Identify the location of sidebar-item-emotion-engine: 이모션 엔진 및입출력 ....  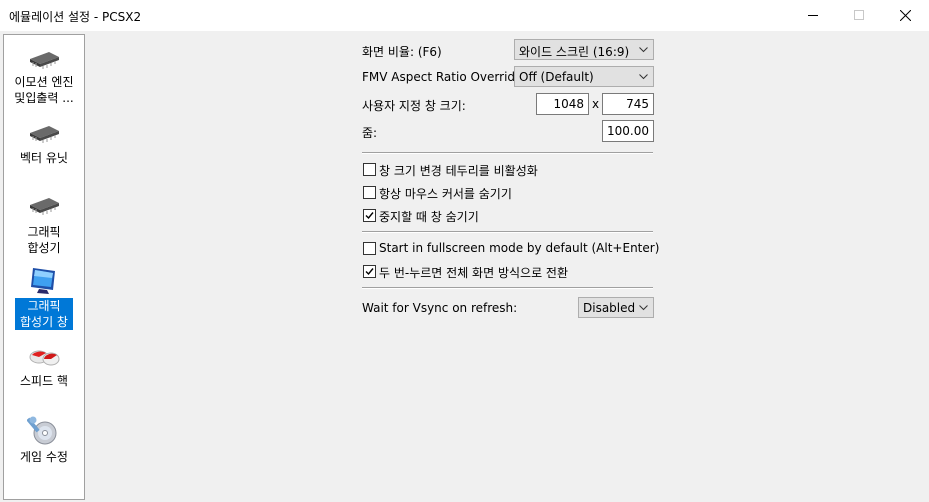
(44, 78).